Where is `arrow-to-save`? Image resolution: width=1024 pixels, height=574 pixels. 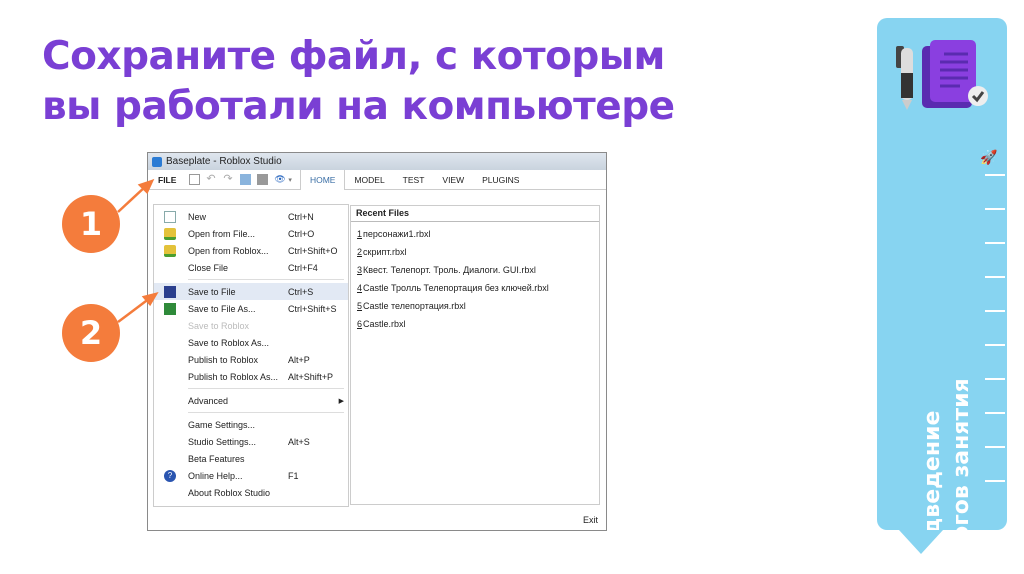
arrow-to-save is located at coordinates (134, 310).